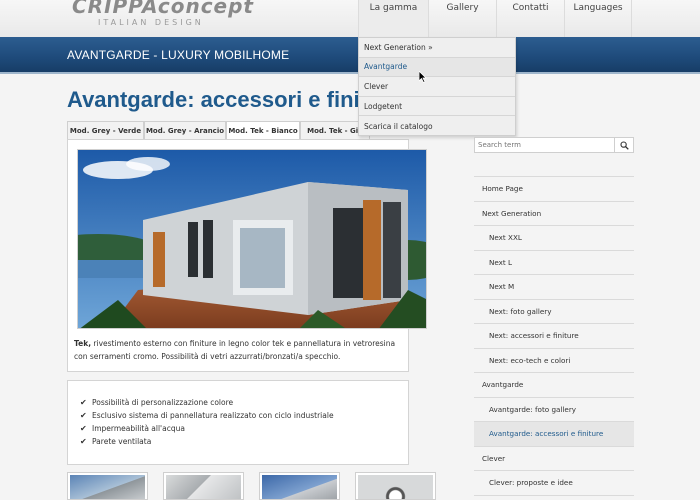 This screenshot has width=700, height=500. I want to click on list-item: ✔ Impermeabilità all'acqua, so click(207, 428).